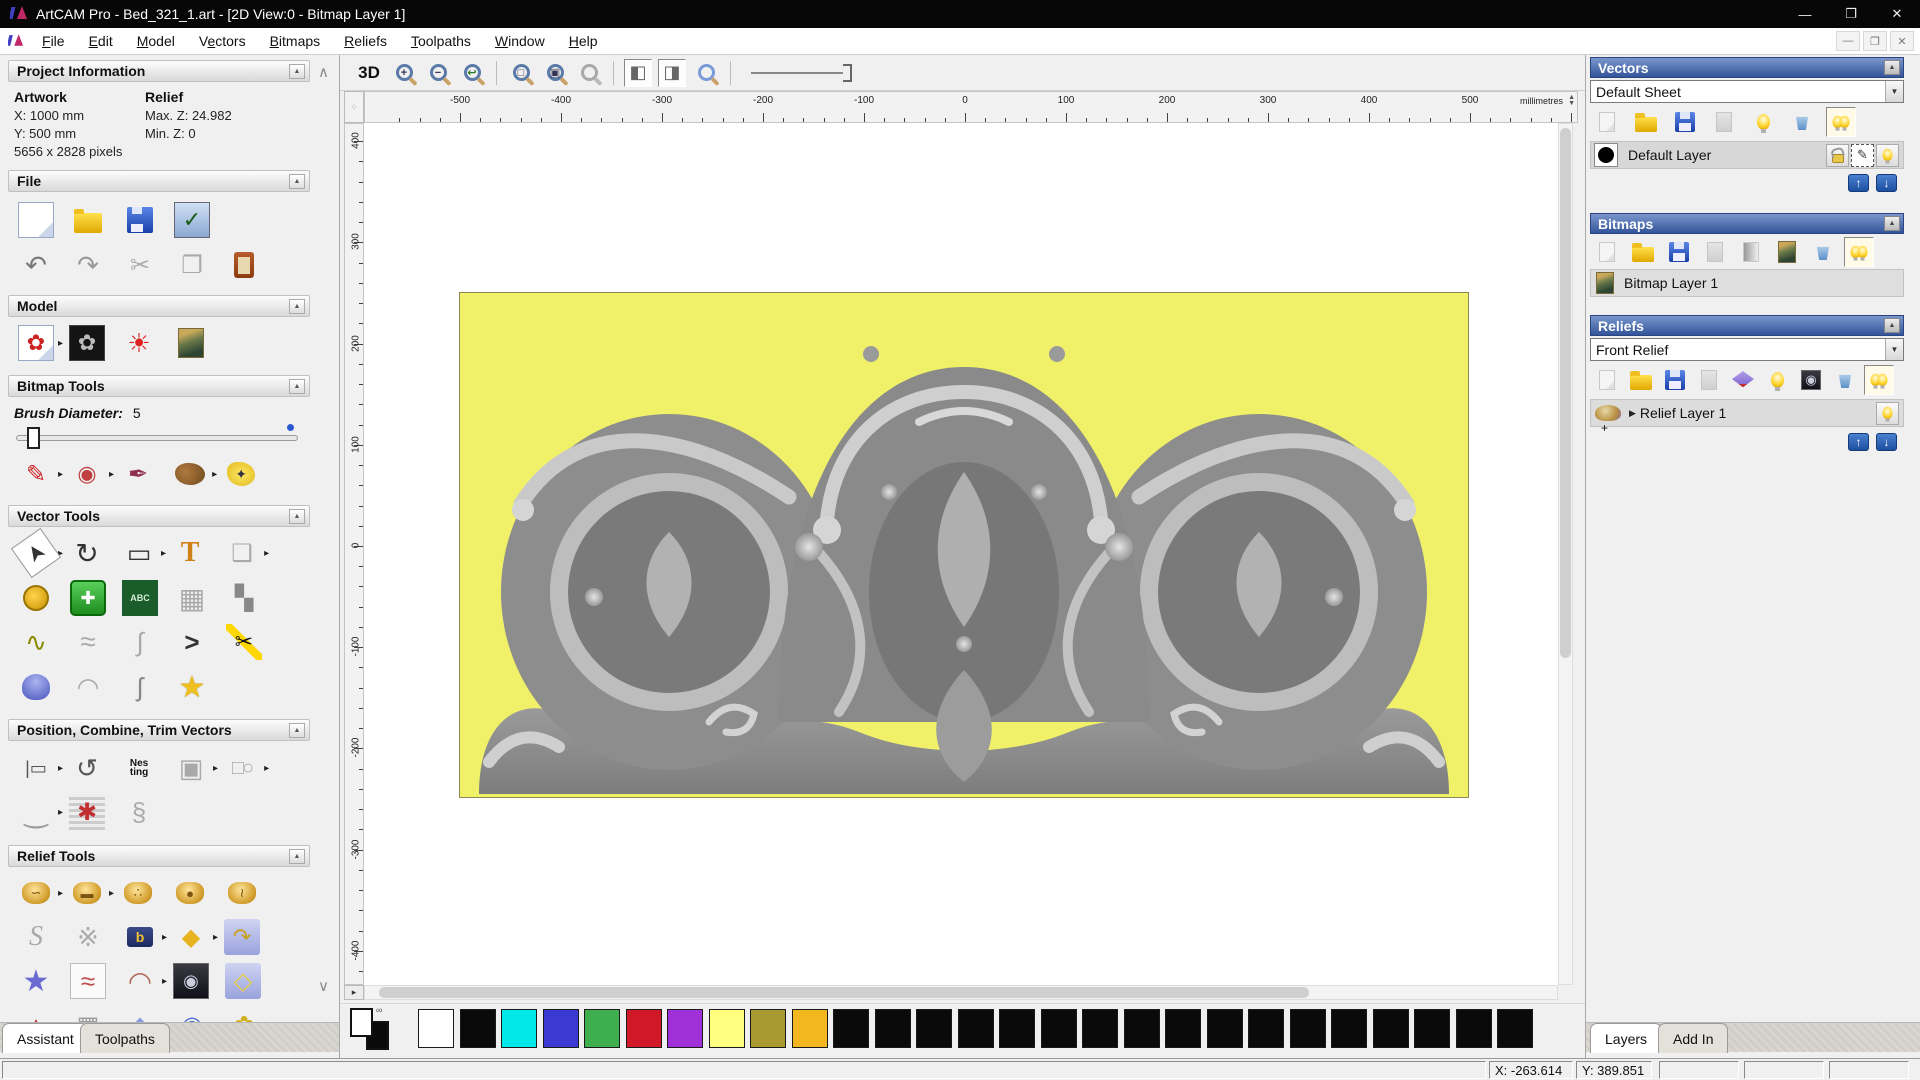 The height and width of the screenshot is (1080, 1920). I want to click on emboss-wizard-icon: b, so click(140, 937).